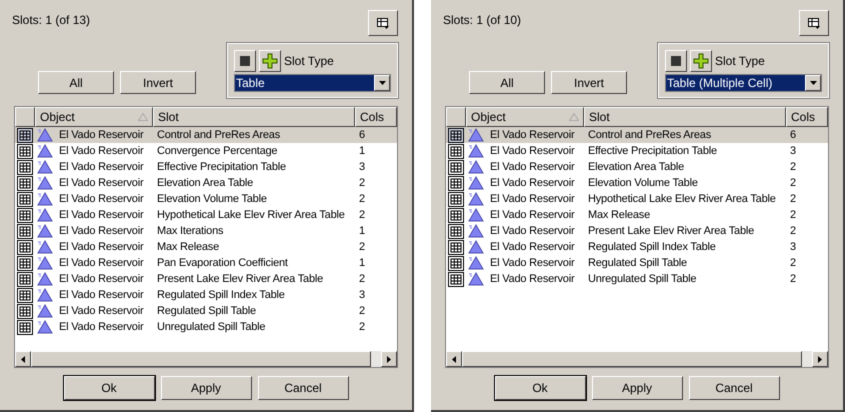  I want to click on cols-cell-text: 6, so click(361, 135).